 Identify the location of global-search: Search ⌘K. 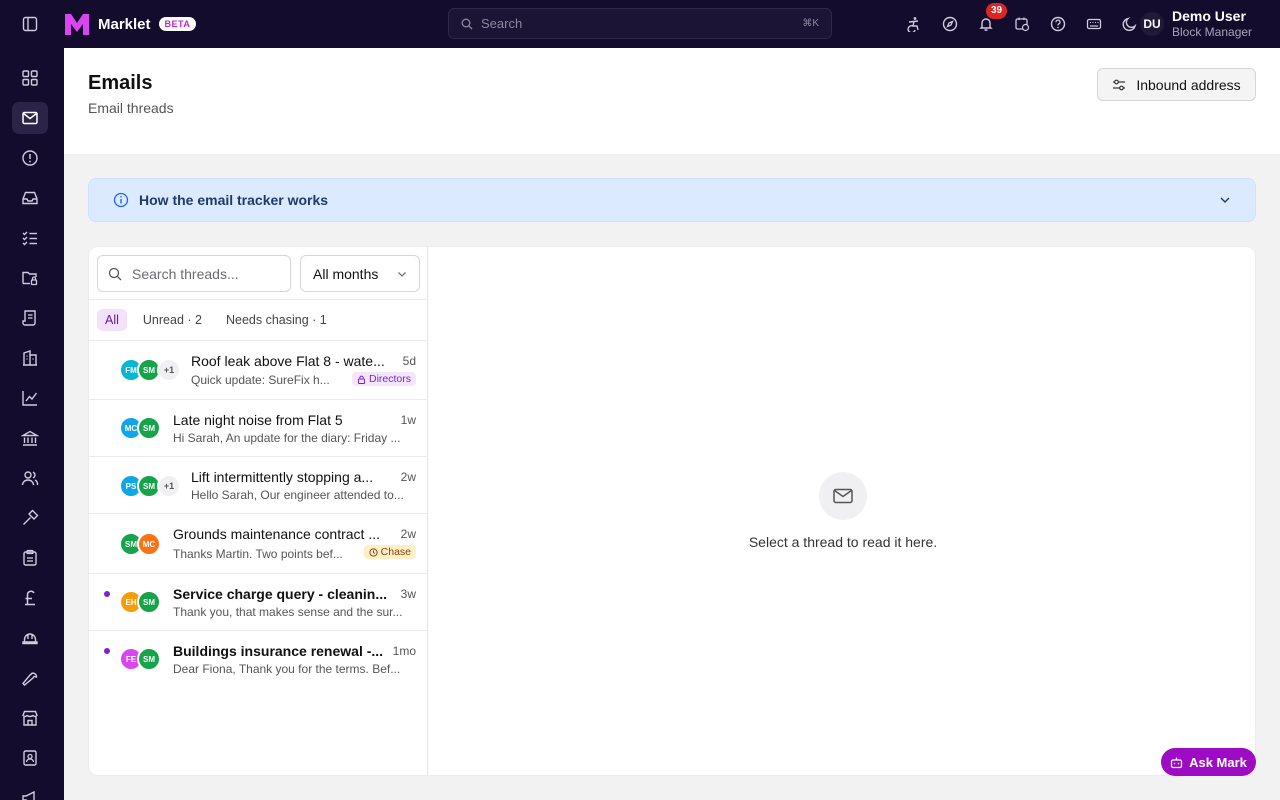
(640, 23).